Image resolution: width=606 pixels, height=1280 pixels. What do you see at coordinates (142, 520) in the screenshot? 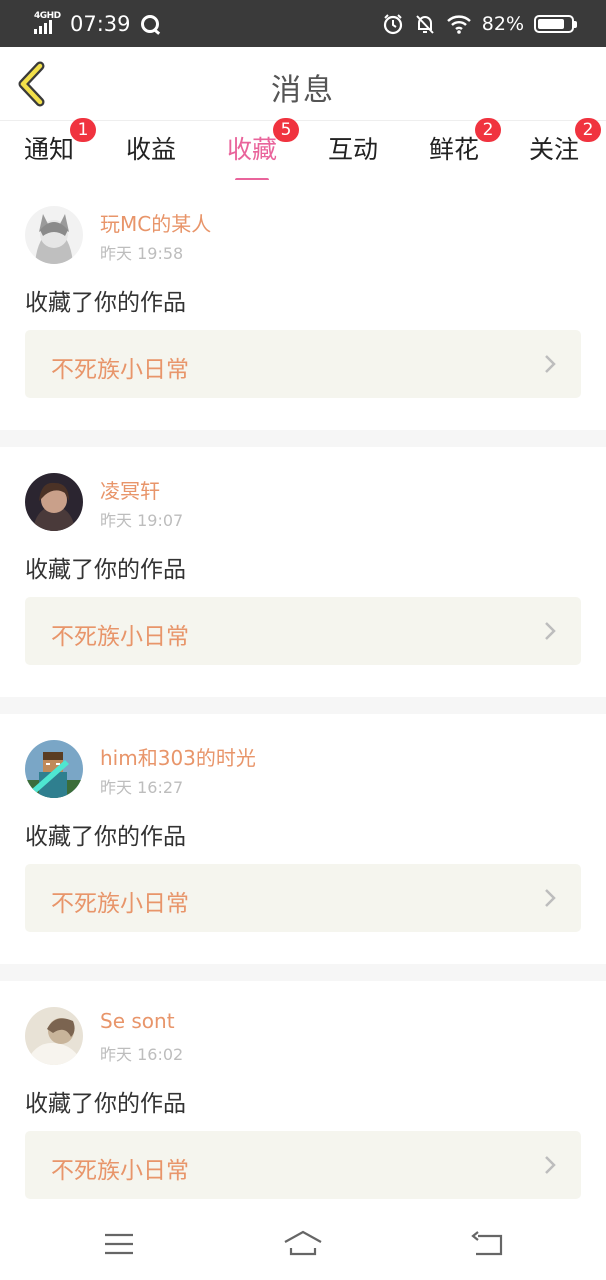
I see `timestamp: 昨天 19:07` at bounding box center [142, 520].